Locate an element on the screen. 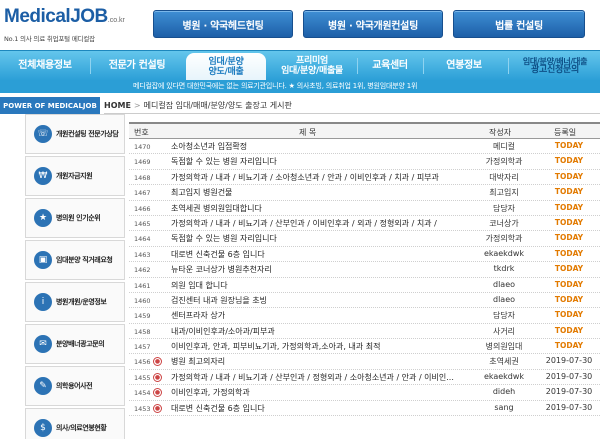 The height and width of the screenshot is (439, 600). nav-expert-consult: 전문가 컨설팅 is located at coordinates (137, 66).